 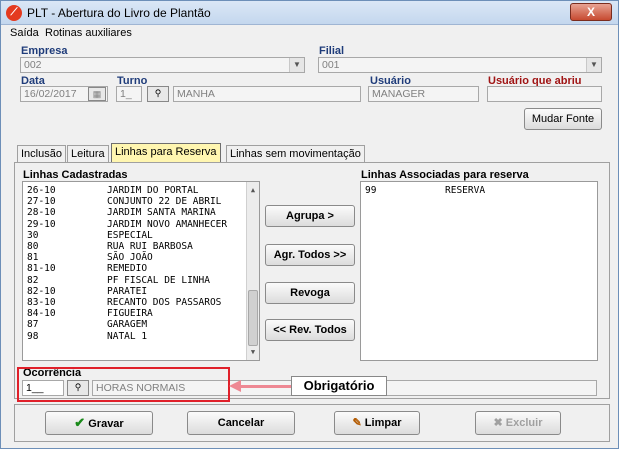 What do you see at coordinates (253, 352) in the screenshot?
I see `scroll-down-icon: ▼` at bounding box center [253, 352].